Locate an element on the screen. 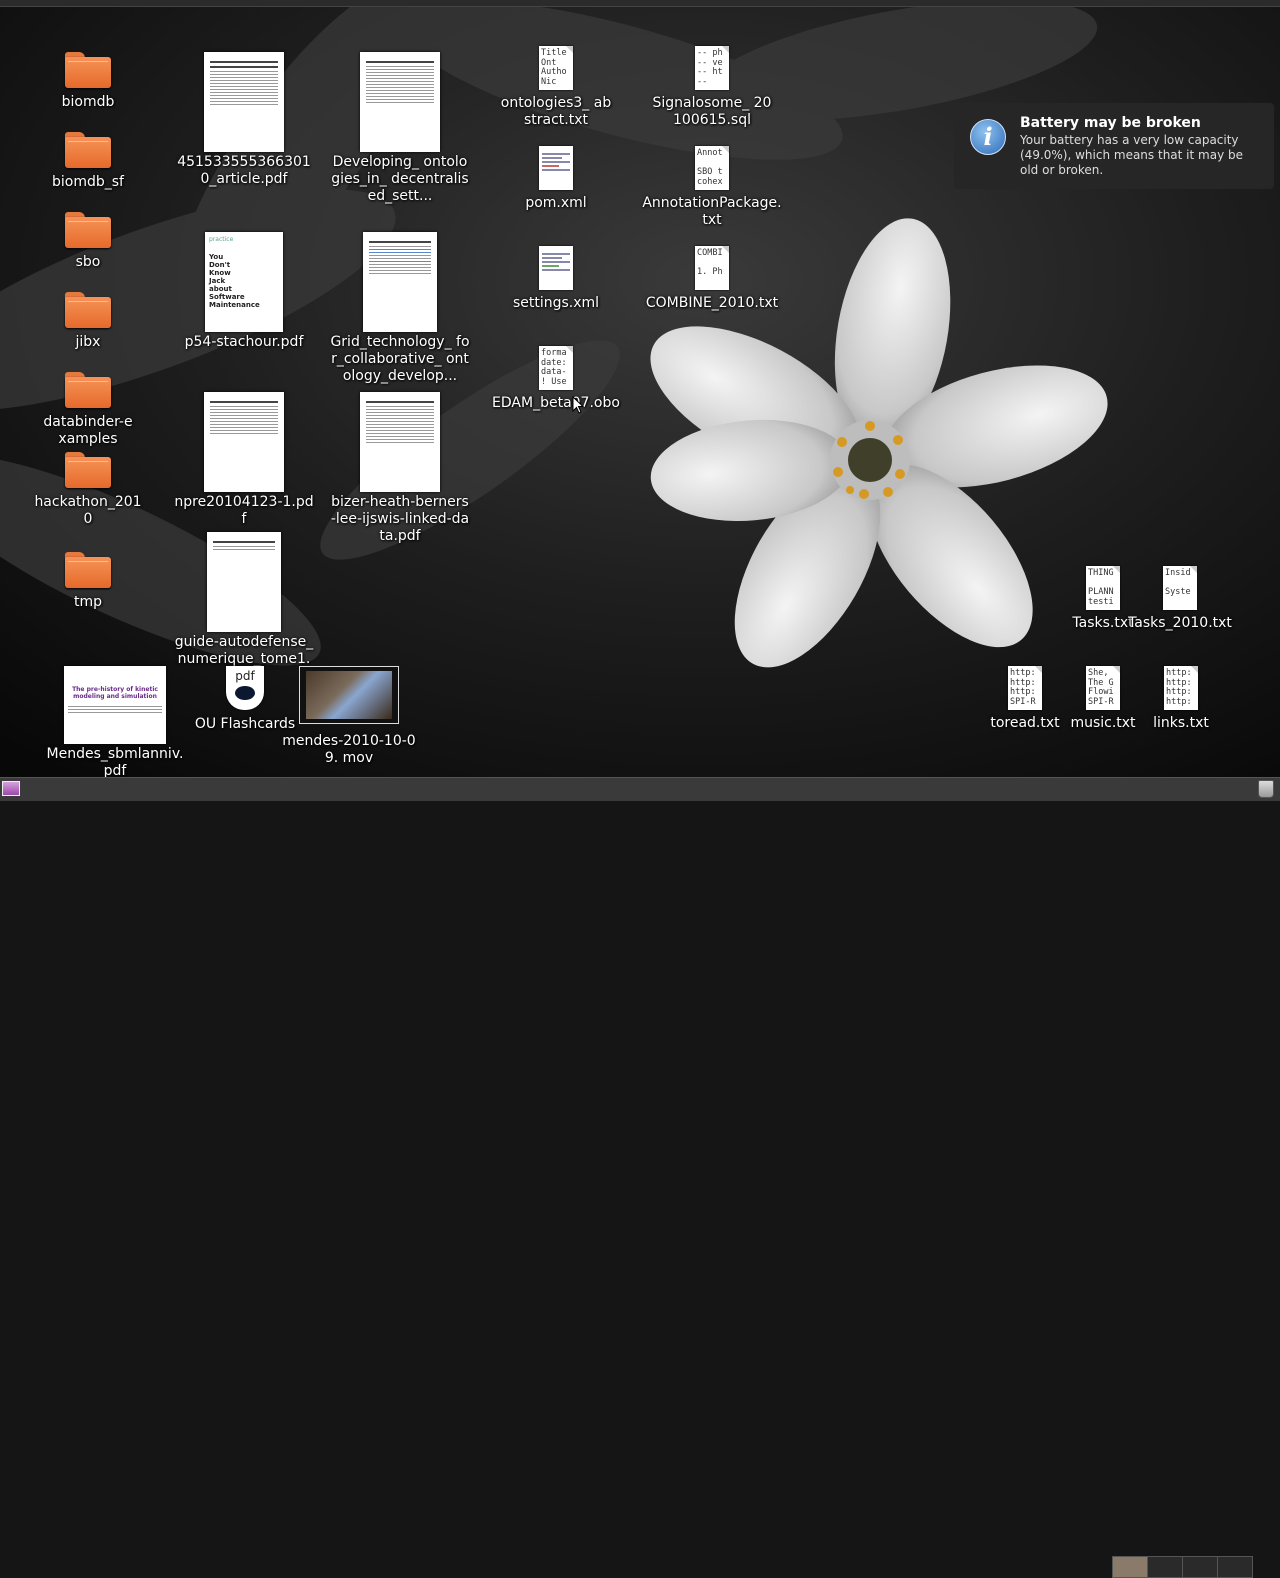  file-edam-beta07: forma date: data- ! Use EDAM_beta07.obo is located at coordinates (556, 379).